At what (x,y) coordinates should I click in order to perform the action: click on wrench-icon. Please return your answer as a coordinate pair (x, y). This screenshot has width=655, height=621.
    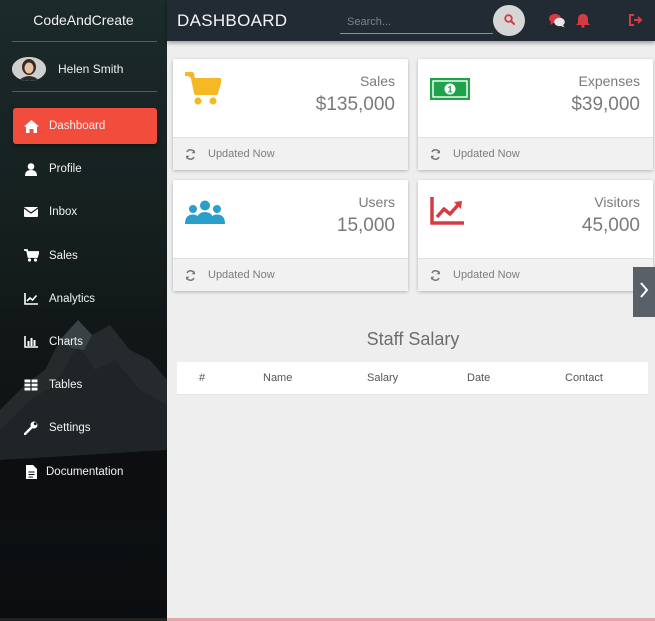
    Looking at the image, I should click on (31, 428).